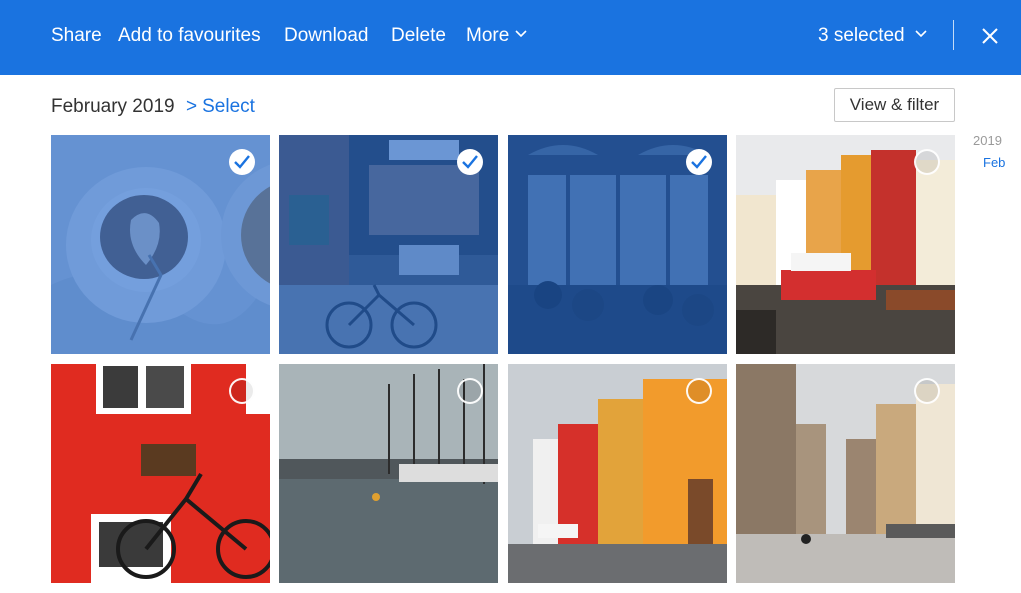  I want to click on selected-count-dropdown: 3 selected, so click(872, 36).